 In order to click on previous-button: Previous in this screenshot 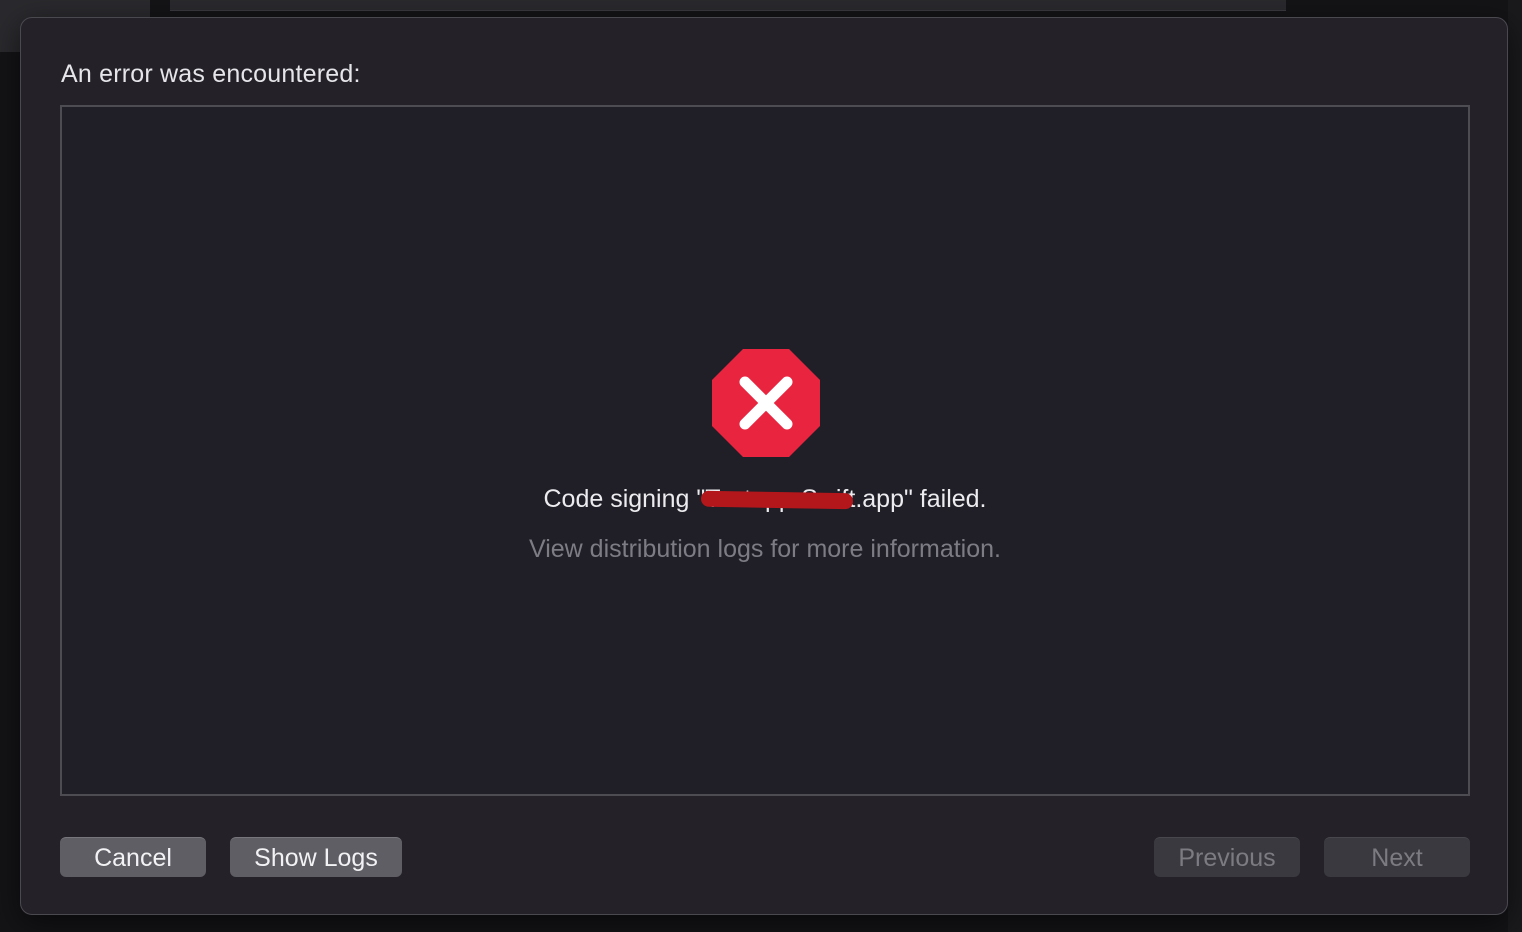, I will do `click(1227, 857)`.